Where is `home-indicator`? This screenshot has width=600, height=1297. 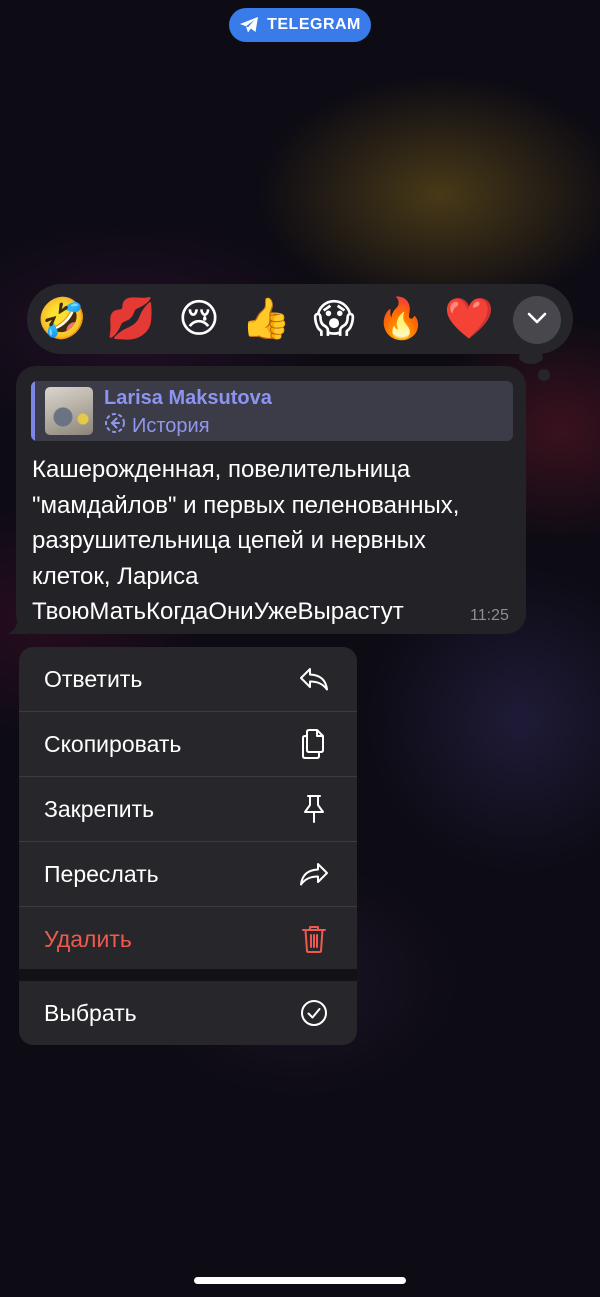
home-indicator is located at coordinates (300, 1280).